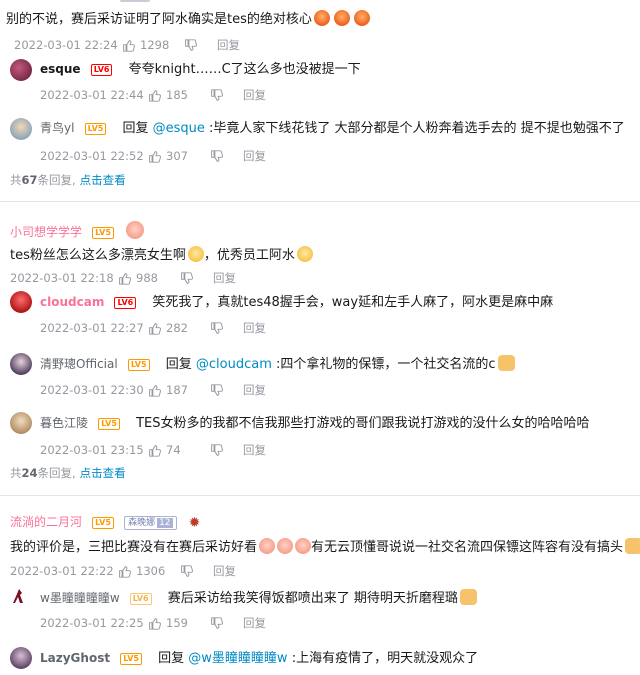 This screenshot has width=640, height=675. Describe the element at coordinates (80, 598) in the screenshot. I see `username: w墨瞳瞳瞳瞳w` at that location.